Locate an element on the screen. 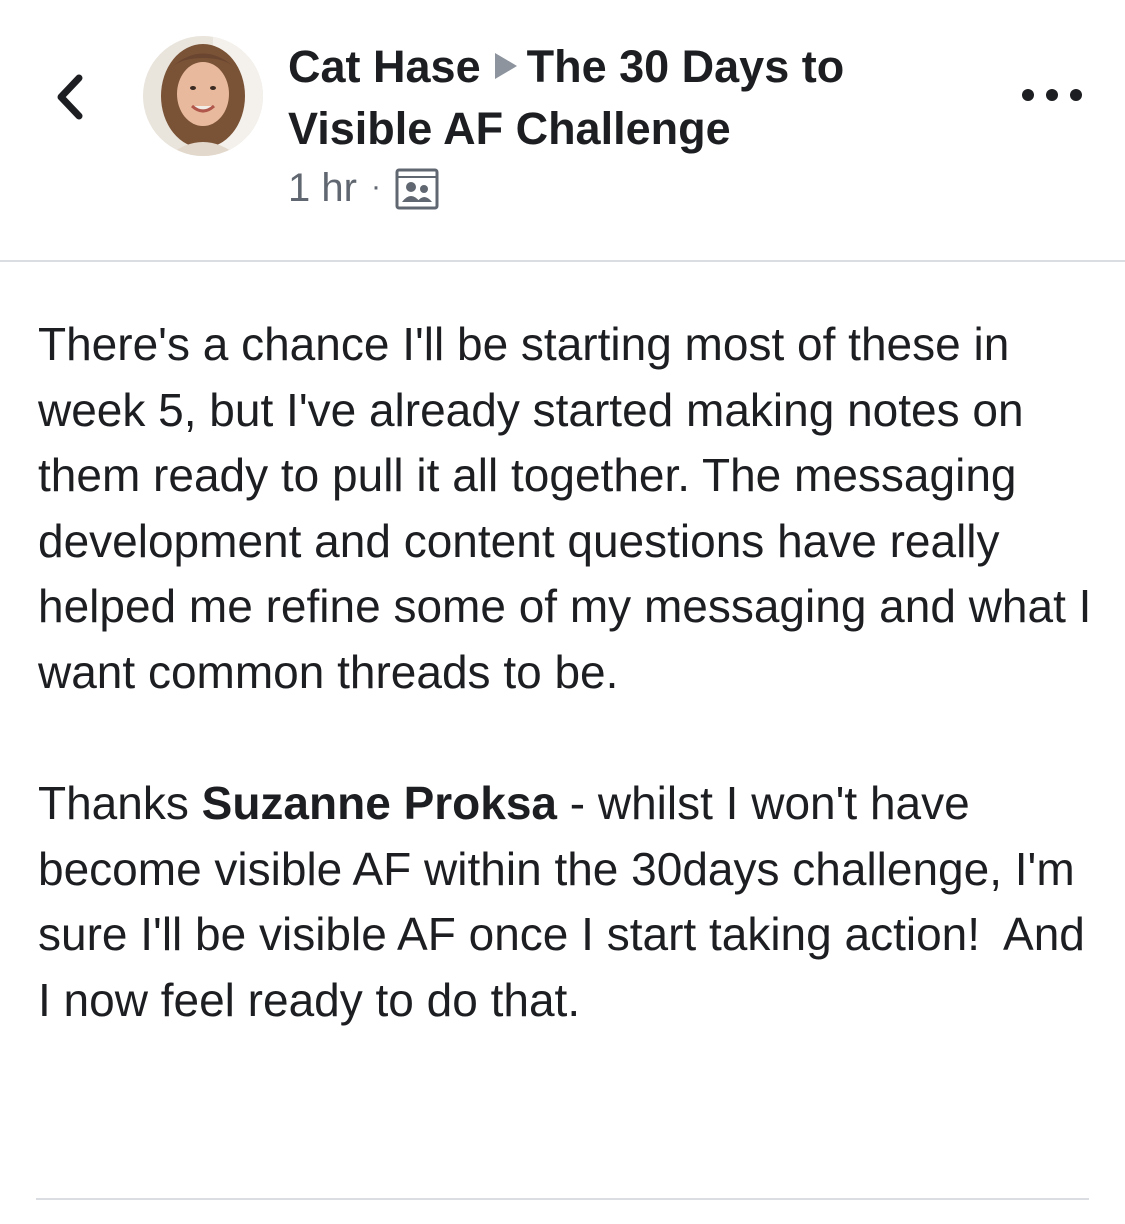 The image size is (1125, 1224). group-members-icon is located at coordinates (417, 189).